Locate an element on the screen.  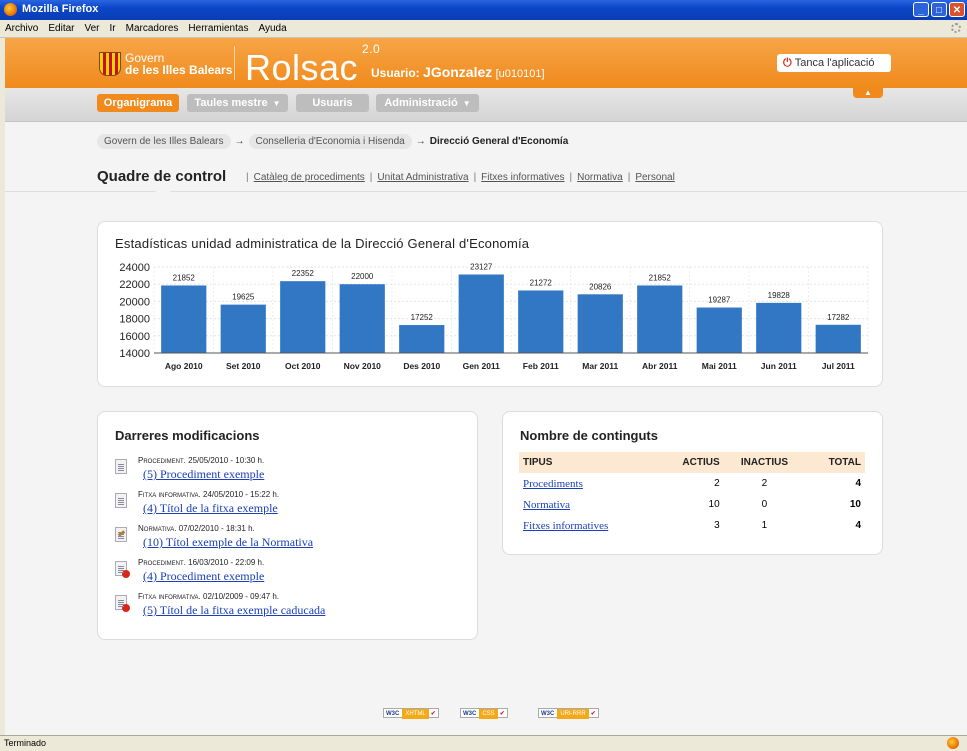
status-text: Terminado is located at coordinates (25, 743).